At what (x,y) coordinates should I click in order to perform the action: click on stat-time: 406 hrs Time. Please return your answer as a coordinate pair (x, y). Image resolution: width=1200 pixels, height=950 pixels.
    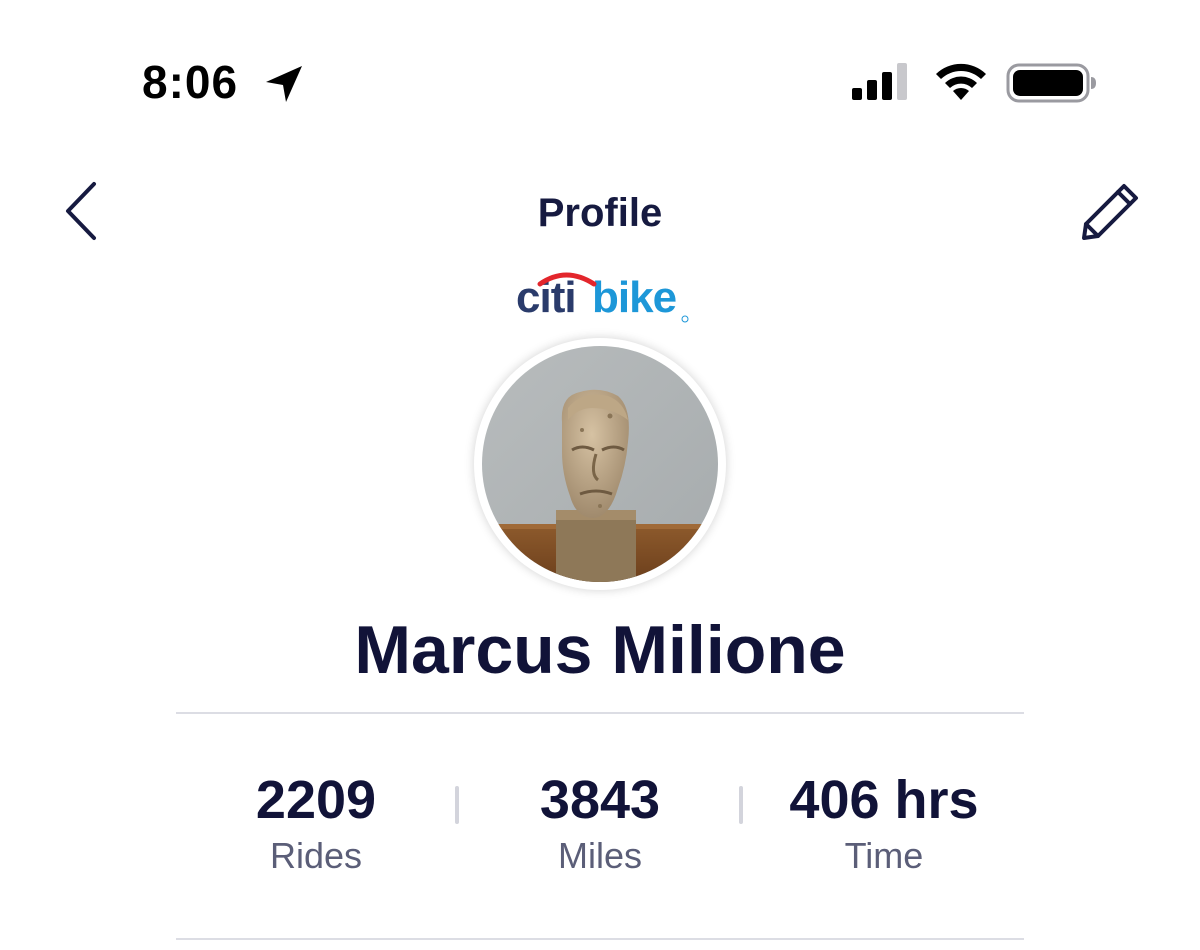
    Looking at the image, I should click on (884, 823).